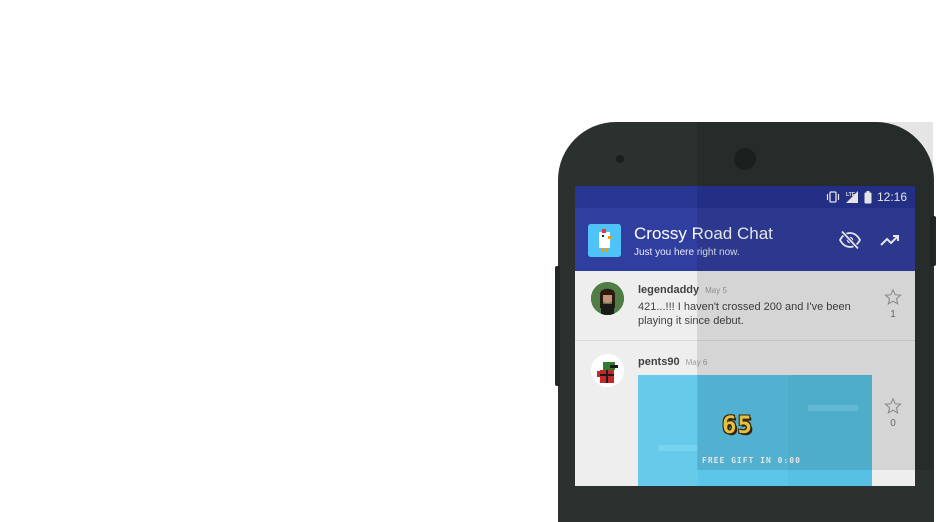 This screenshot has width=940, height=522. I want to click on message-date: May 6, so click(696, 362).